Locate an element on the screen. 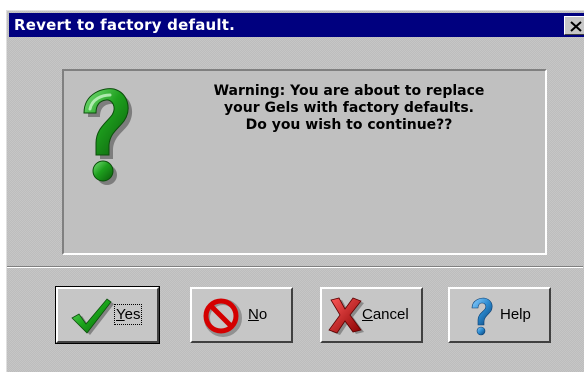 Image resolution: width=584 pixels, height=377 pixels. help-label: Help is located at coordinates (515, 314).